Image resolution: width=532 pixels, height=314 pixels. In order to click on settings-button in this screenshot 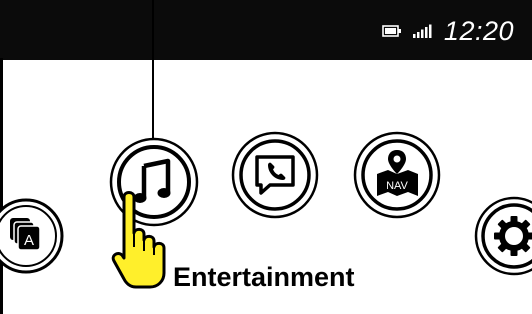, I will do `click(502, 236)`.